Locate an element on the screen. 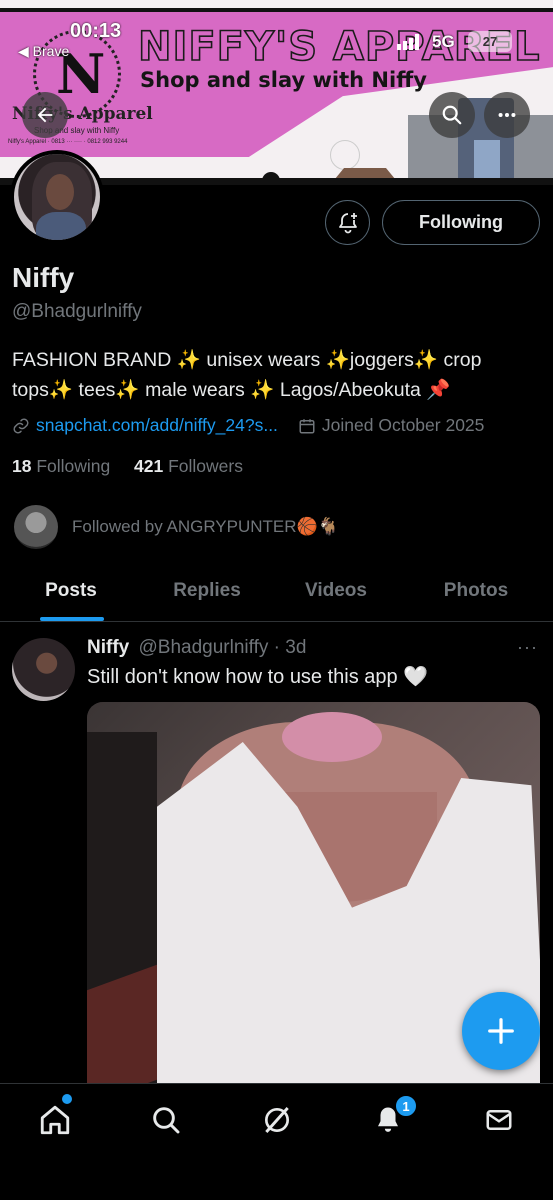 This screenshot has width=553, height=1200. followed-by-text: Followed by ANGRYPUNTER🏀🐐 is located at coordinates (205, 526).